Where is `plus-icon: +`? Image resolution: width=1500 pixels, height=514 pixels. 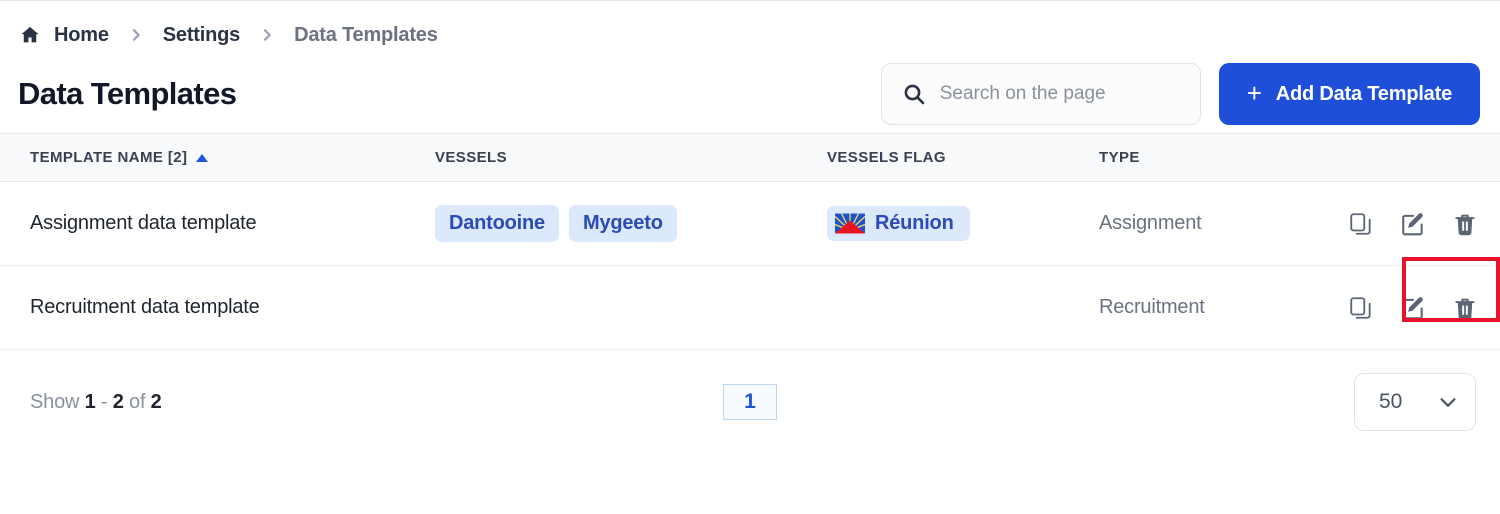 plus-icon: + is located at coordinates (1254, 93).